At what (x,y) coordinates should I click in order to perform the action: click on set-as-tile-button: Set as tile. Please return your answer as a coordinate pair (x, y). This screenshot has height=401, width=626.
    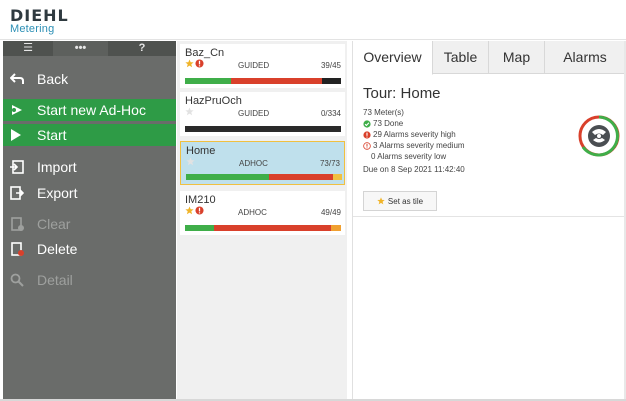
    Looking at the image, I should click on (400, 201).